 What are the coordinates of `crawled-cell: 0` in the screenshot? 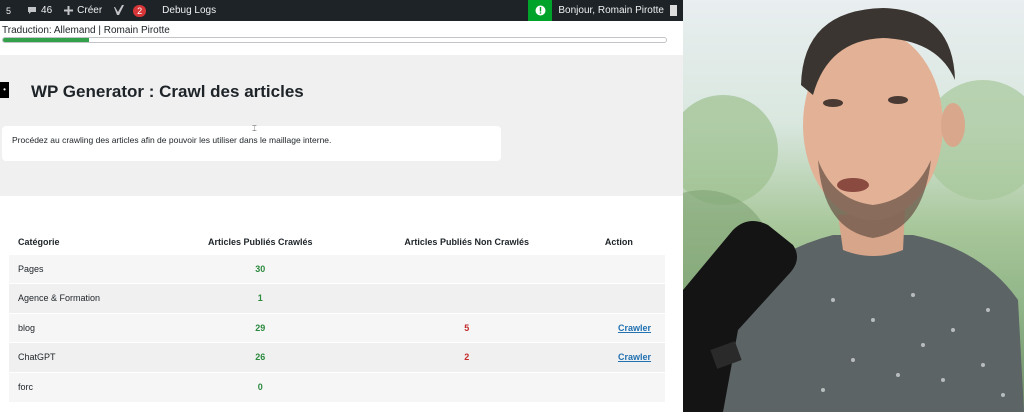 It's located at (260, 386).